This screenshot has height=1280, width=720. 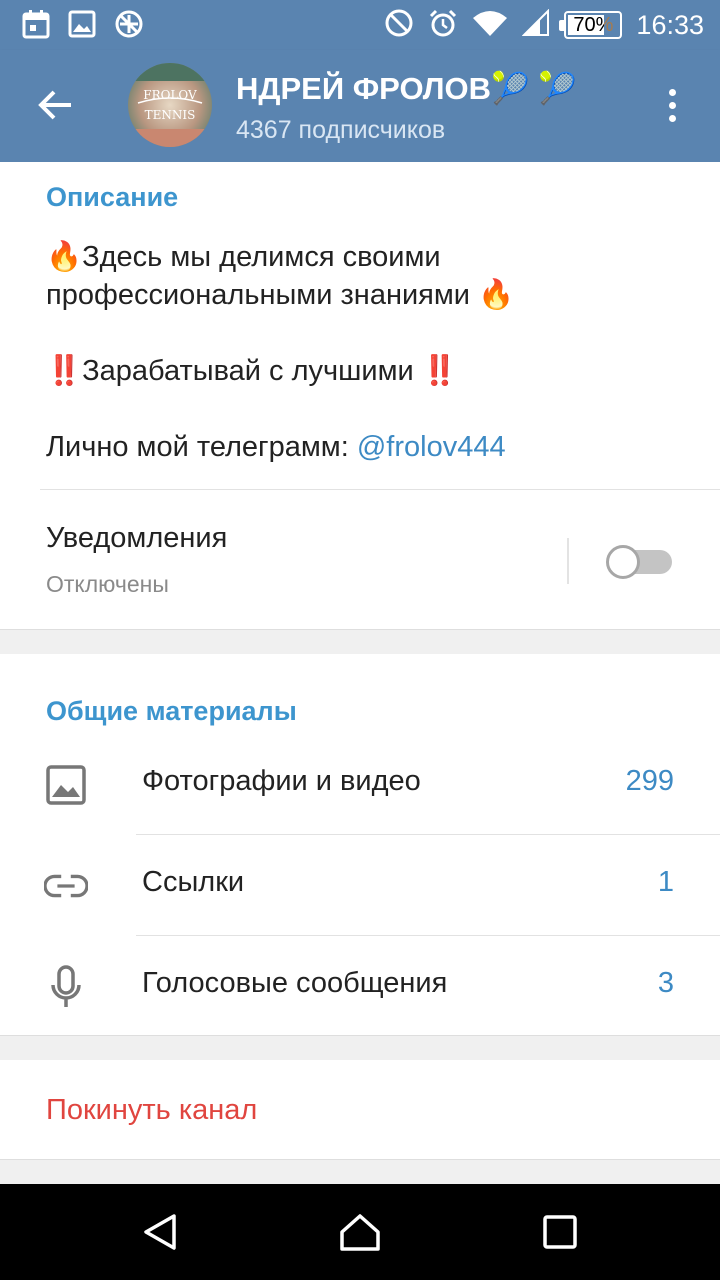 I want to click on shared-media-title: Общие материалы, so click(x=171, y=711).